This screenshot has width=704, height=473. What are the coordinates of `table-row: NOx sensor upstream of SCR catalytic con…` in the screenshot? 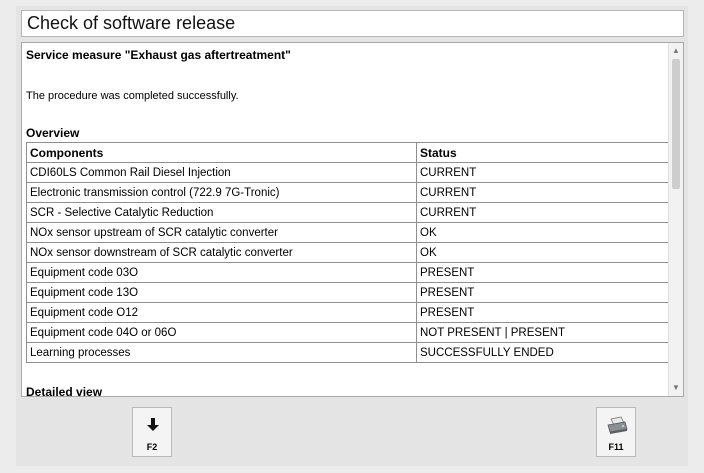 It's located at (351, 232).